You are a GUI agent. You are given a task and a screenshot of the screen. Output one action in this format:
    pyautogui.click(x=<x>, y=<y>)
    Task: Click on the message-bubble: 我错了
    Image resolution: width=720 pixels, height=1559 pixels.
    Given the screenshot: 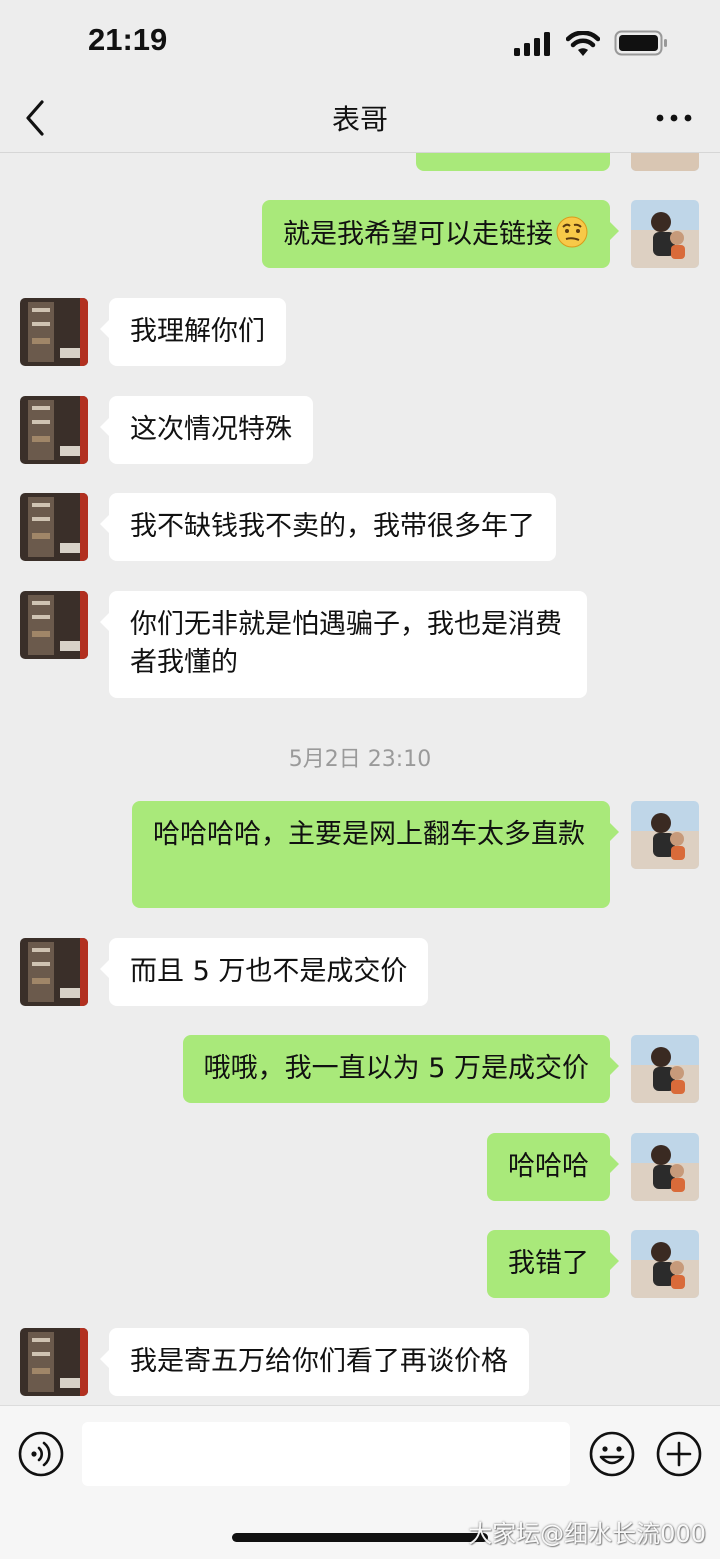 What is the action you would take?
    pyautogui.click(x=553, y=1264)
    